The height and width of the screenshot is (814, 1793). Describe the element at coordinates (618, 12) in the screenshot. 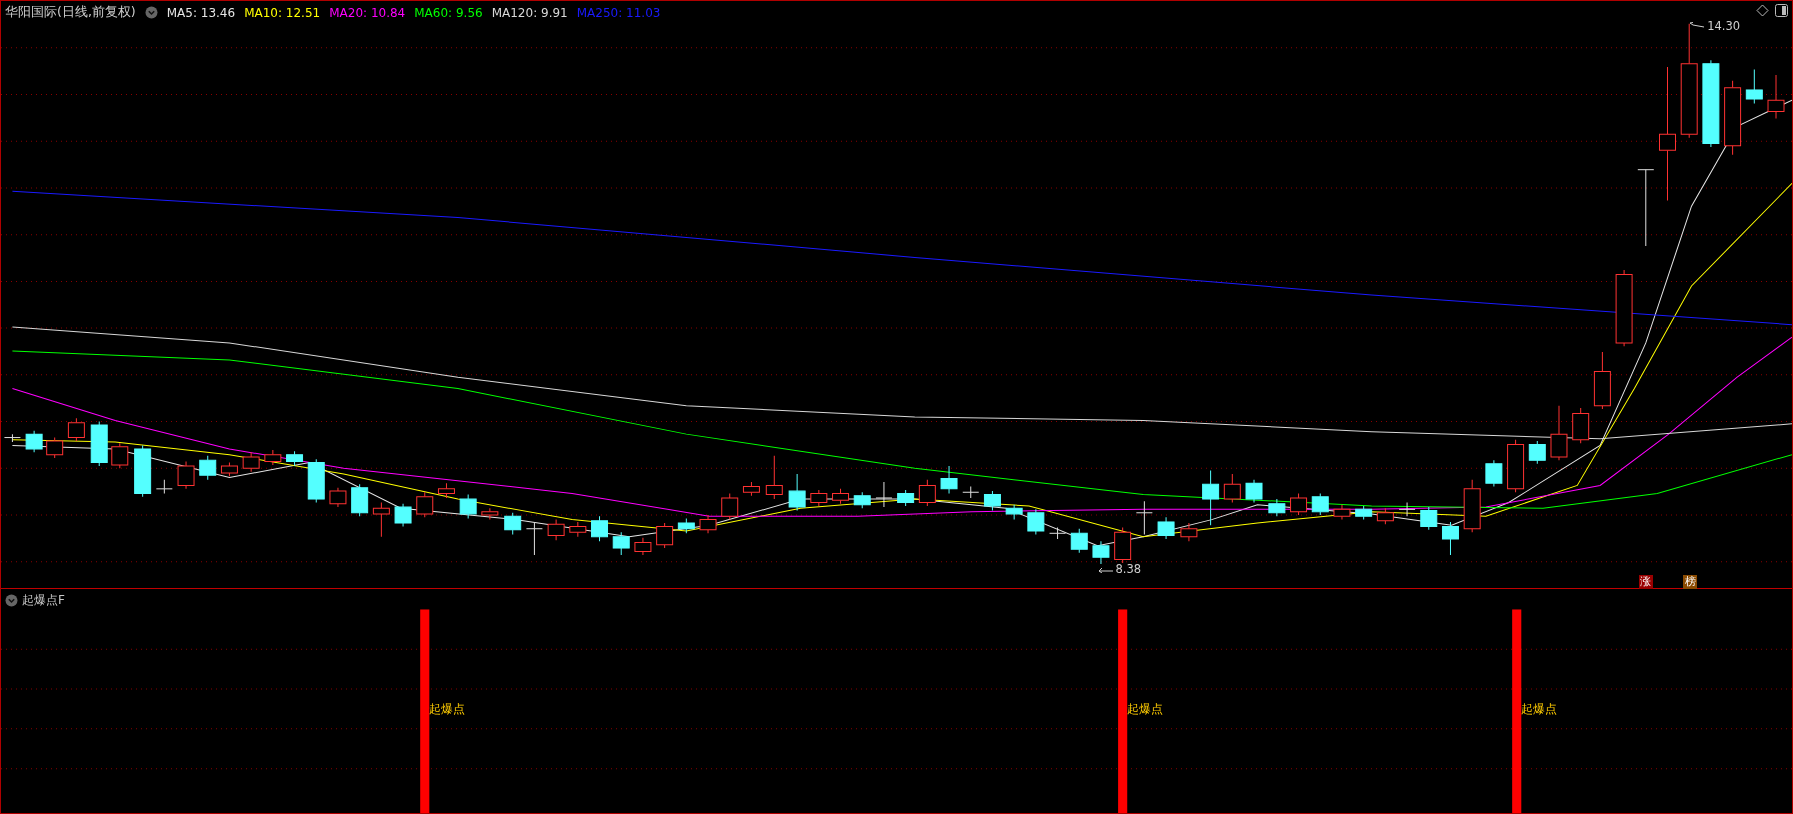

I see `moving-average-value: MA250: 11.03` at that location.